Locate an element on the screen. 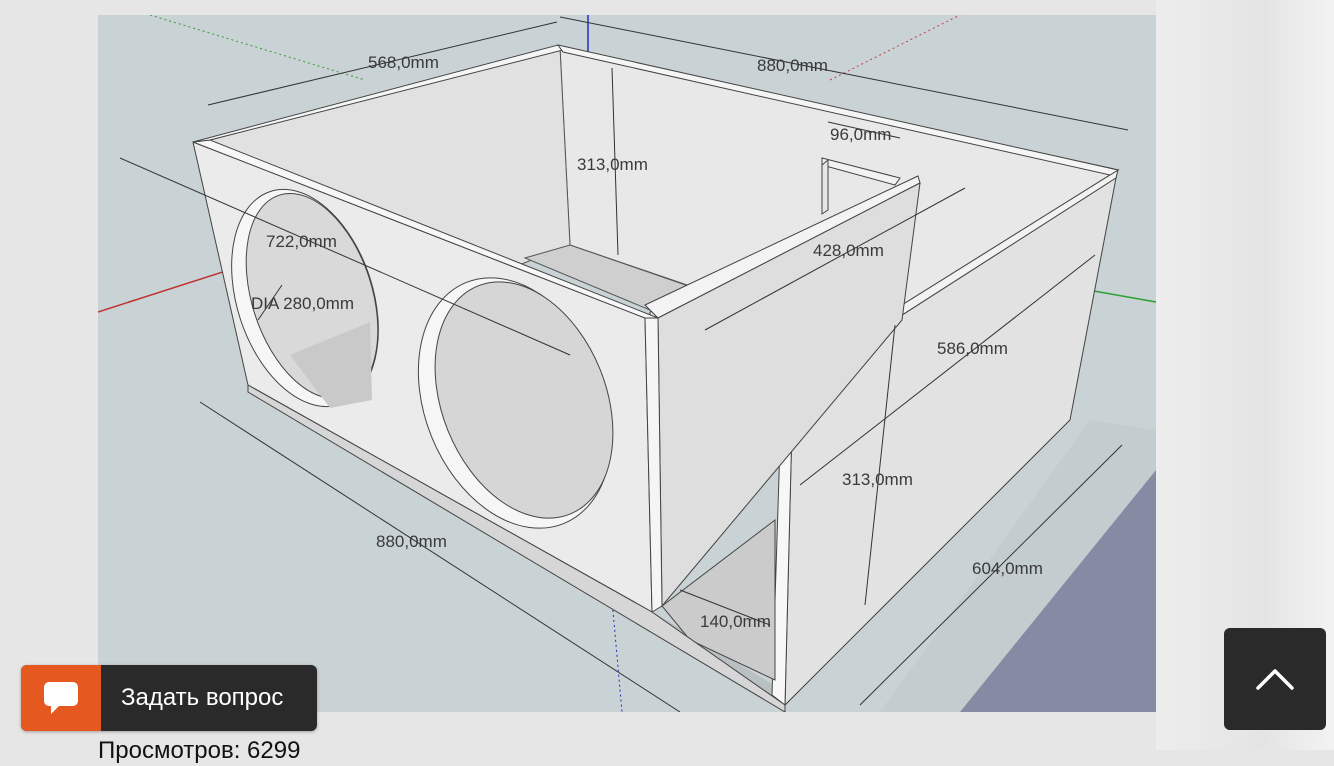  views-counter: Просмотров: 6299 is located at coordinates (199, 750).